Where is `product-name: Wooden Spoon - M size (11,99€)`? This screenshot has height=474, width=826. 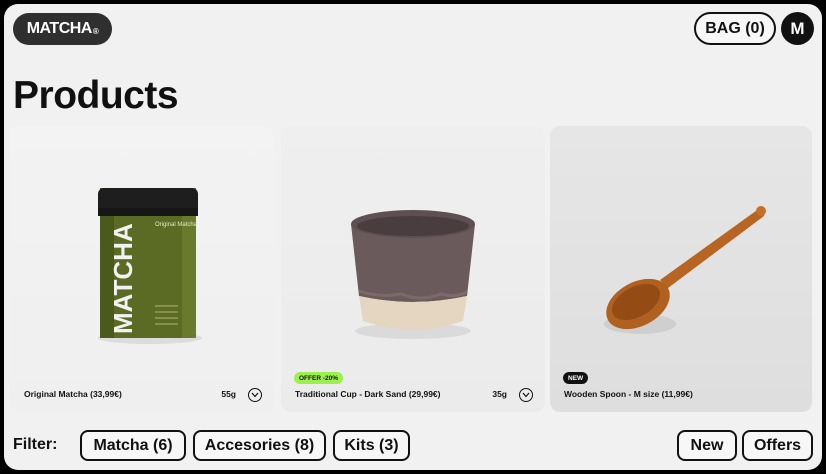 product-name: Wooden Spoon - M size (11,99€) is located at coordinates (628, 394).